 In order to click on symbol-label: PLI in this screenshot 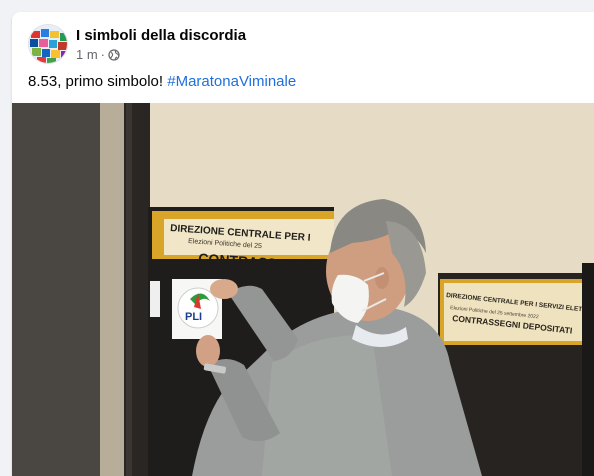, I will do `click(193, 317)`.